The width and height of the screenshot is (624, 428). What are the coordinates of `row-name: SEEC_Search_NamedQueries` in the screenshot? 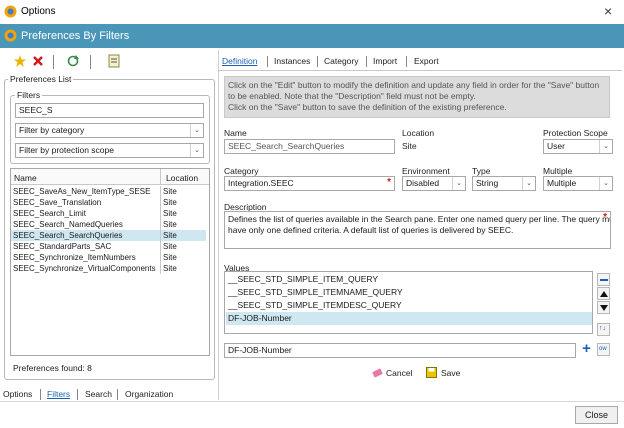 It's located at (68, 224).